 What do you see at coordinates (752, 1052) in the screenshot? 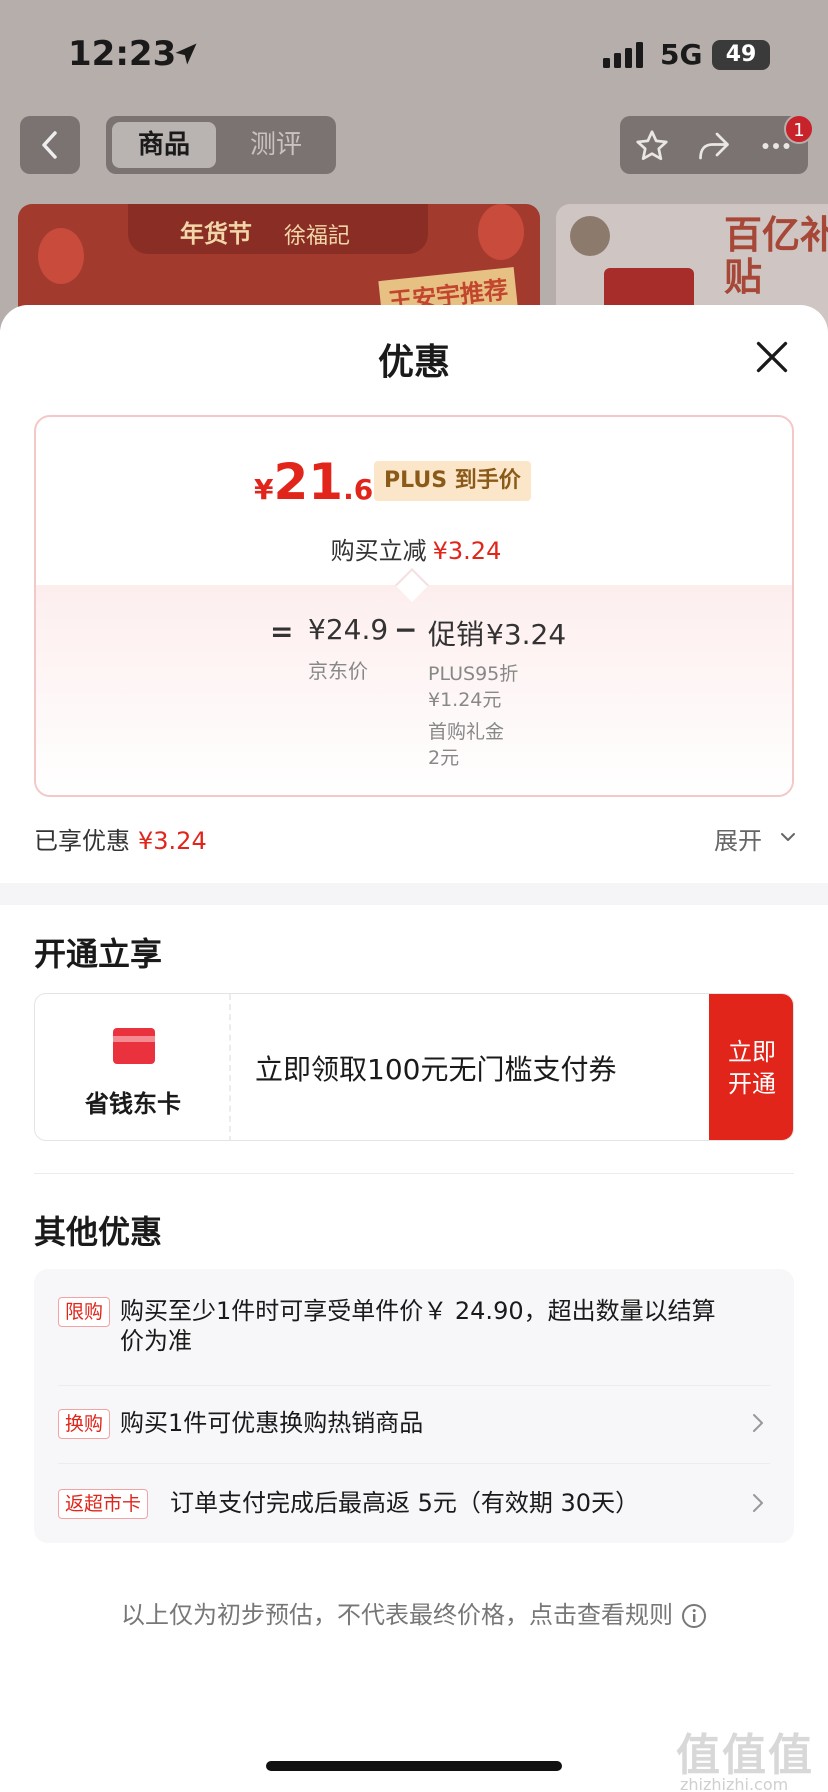
I see `button-line: 立即` at bounding box center [752, 1052].